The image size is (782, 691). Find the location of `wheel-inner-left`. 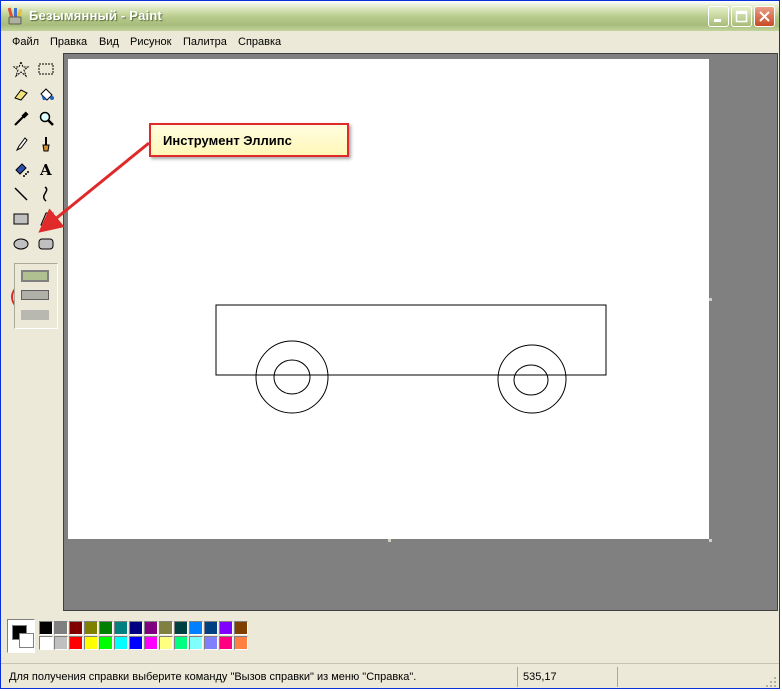

wheel-inner-left is located at coordinates (292, 377).